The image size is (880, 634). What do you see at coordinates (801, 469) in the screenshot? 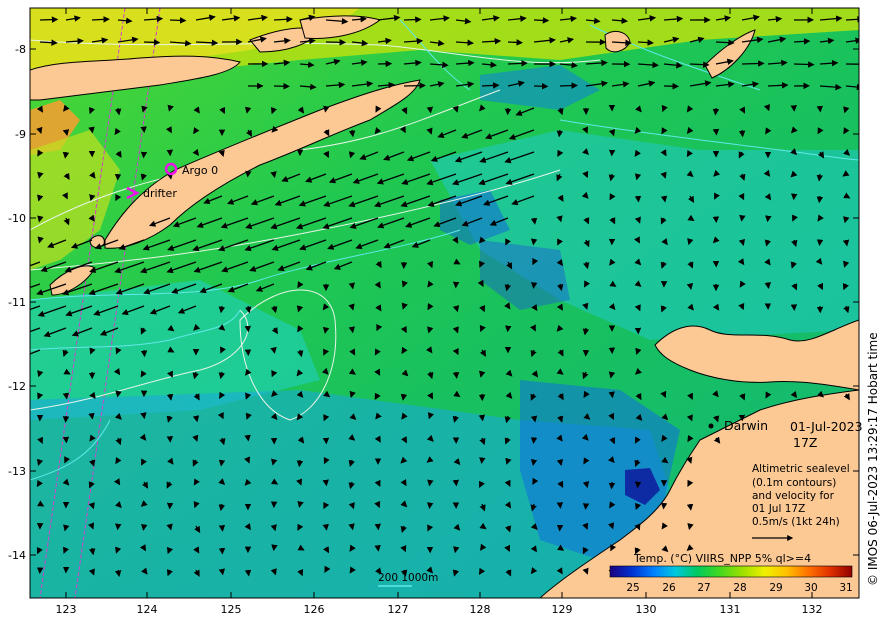
I see `legend-line: Altimetric sealevel` at bounding box center [801, 469].